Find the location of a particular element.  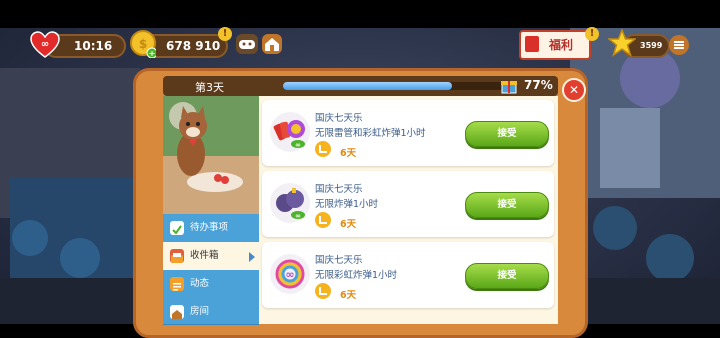

coin-amount: 678 910 is located at coordinates (193, 46).